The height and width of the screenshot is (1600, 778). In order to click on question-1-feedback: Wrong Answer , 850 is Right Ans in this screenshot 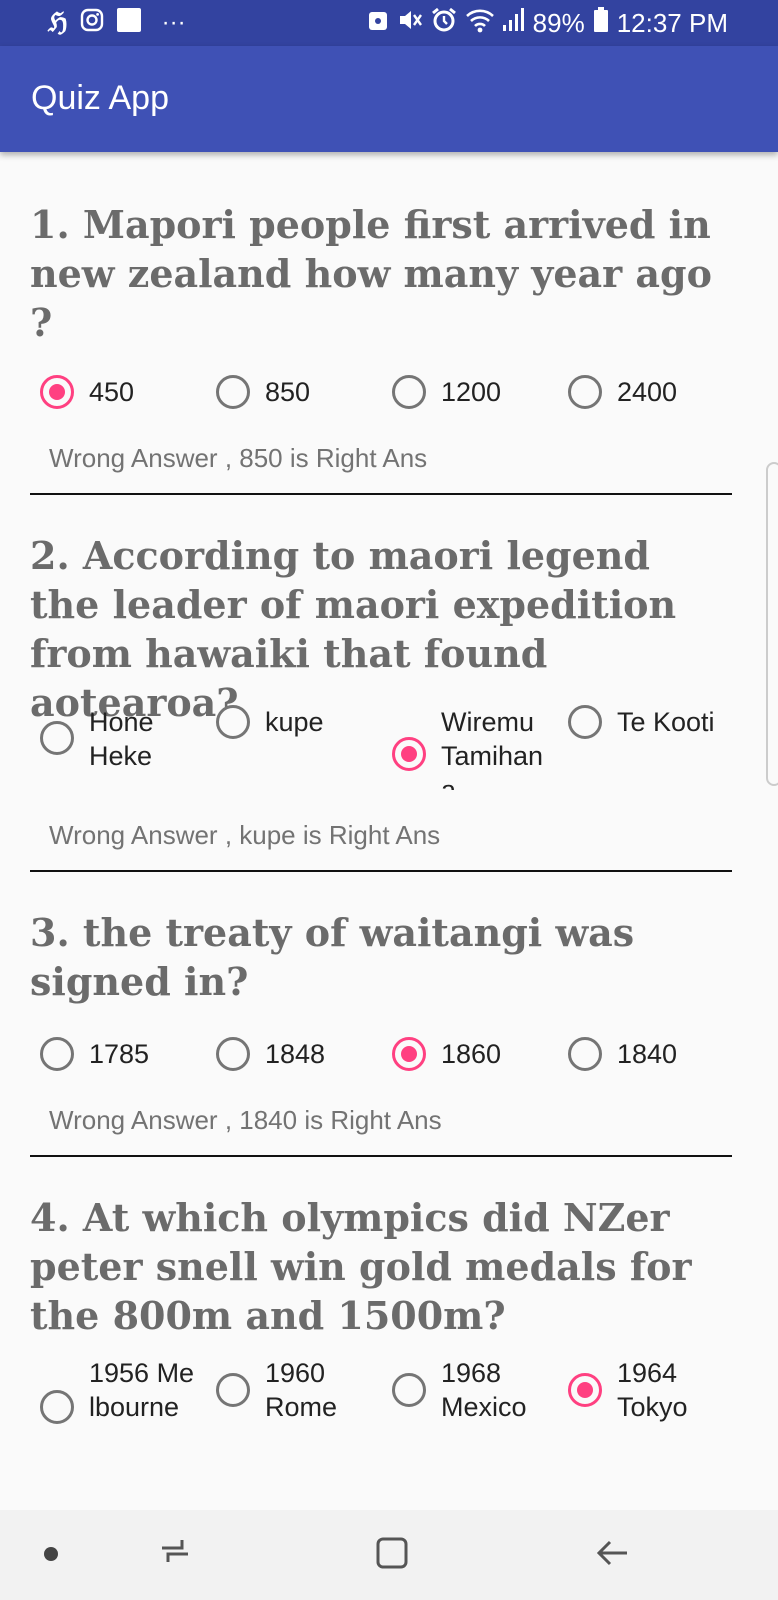, I will do `click(238, 458)`.